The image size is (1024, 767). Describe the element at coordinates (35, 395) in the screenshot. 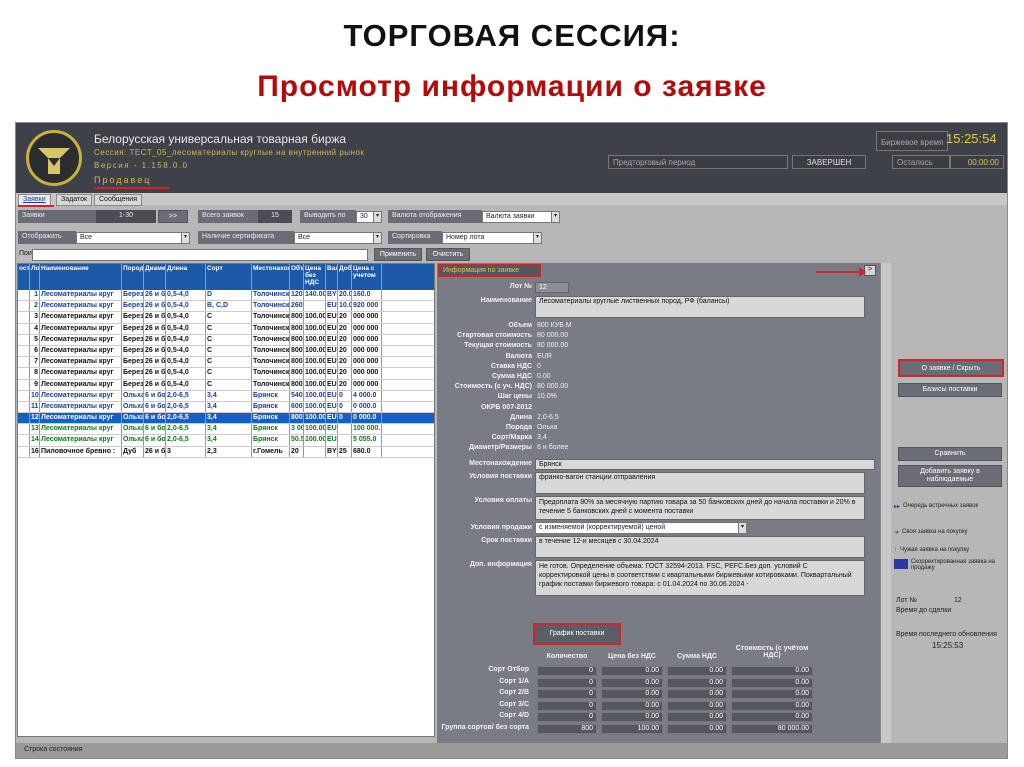

I see `table-cell: 10` at that location.